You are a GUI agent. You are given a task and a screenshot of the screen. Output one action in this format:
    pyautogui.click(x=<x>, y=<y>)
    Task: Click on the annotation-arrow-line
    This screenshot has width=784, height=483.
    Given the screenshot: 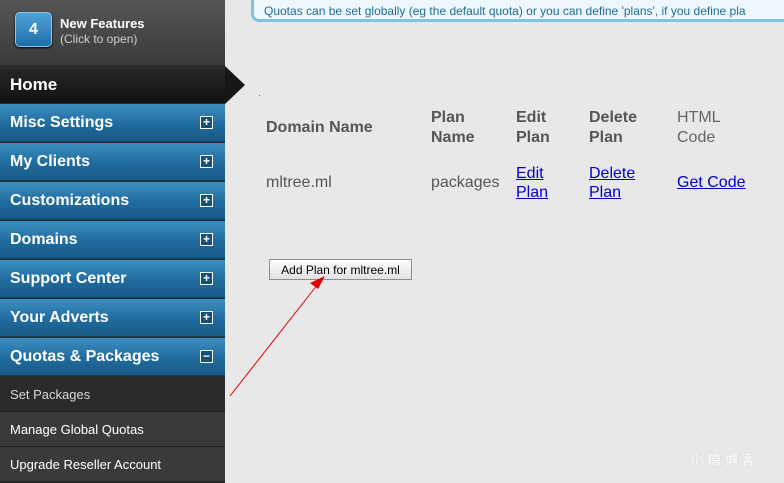 What is the action you would take?
    pyautogui.click(x=274, y=340)
    